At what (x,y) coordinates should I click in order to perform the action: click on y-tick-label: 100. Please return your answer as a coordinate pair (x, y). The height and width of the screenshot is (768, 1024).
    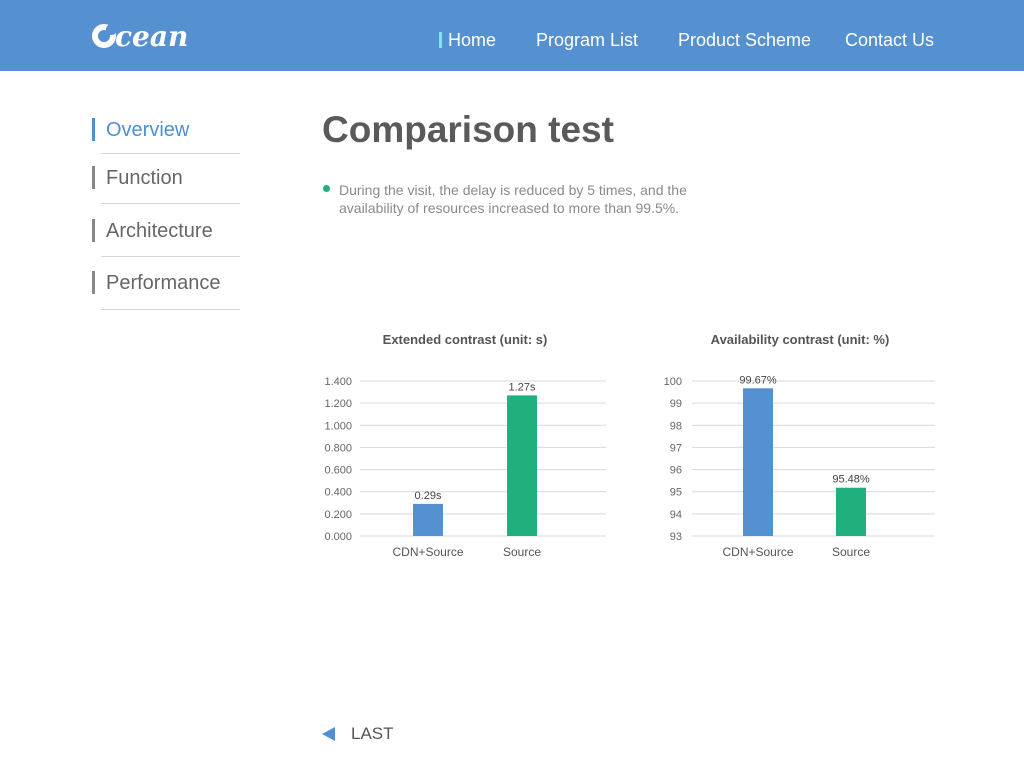
    Looking at the image, I should click on (673, 382).